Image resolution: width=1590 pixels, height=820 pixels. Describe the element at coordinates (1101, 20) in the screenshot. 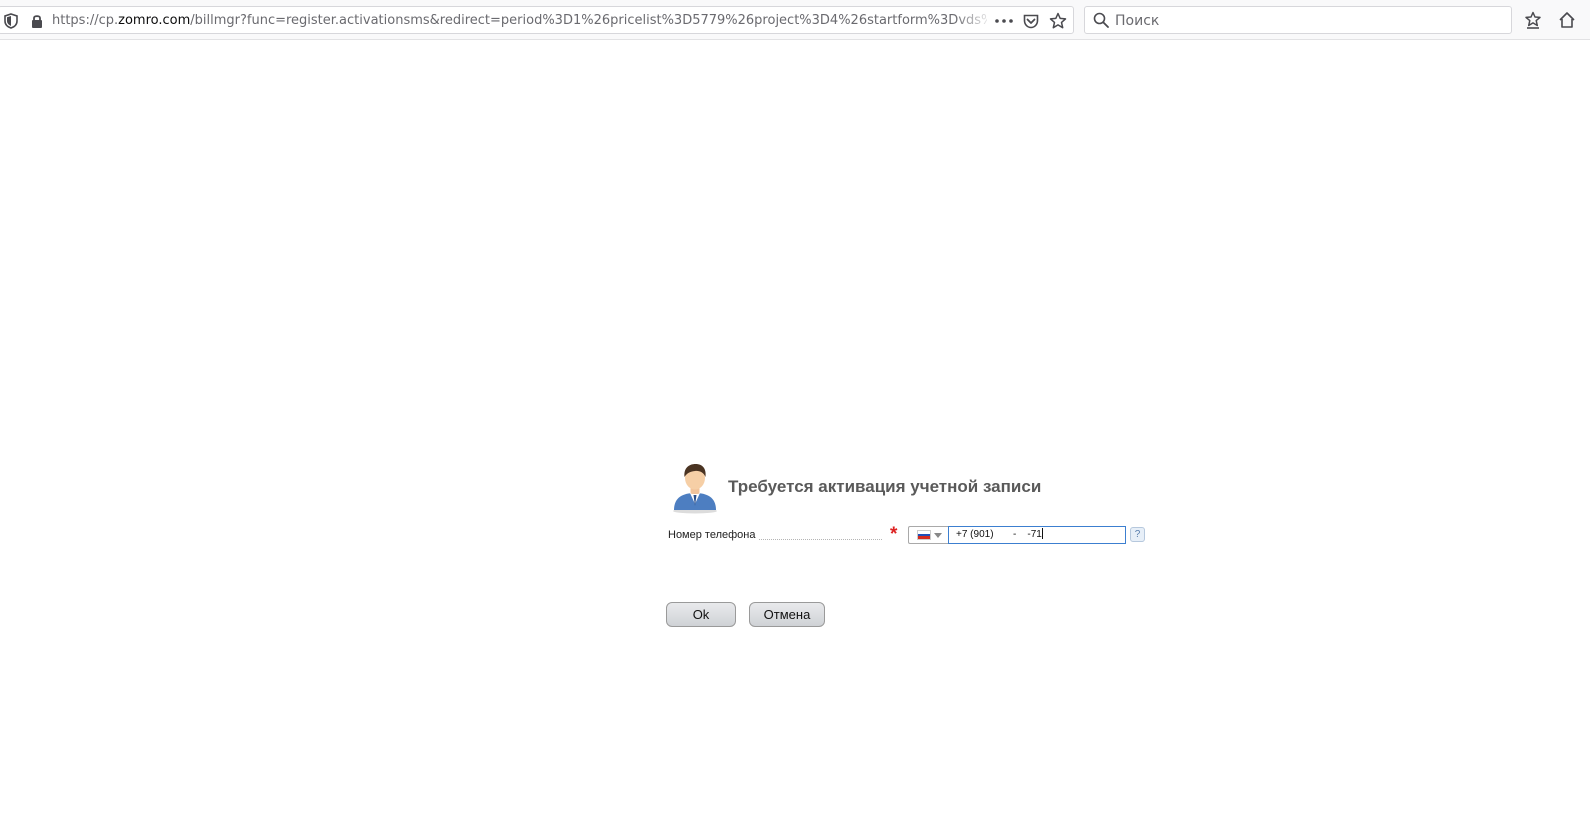

I see `search-icon` at that location.